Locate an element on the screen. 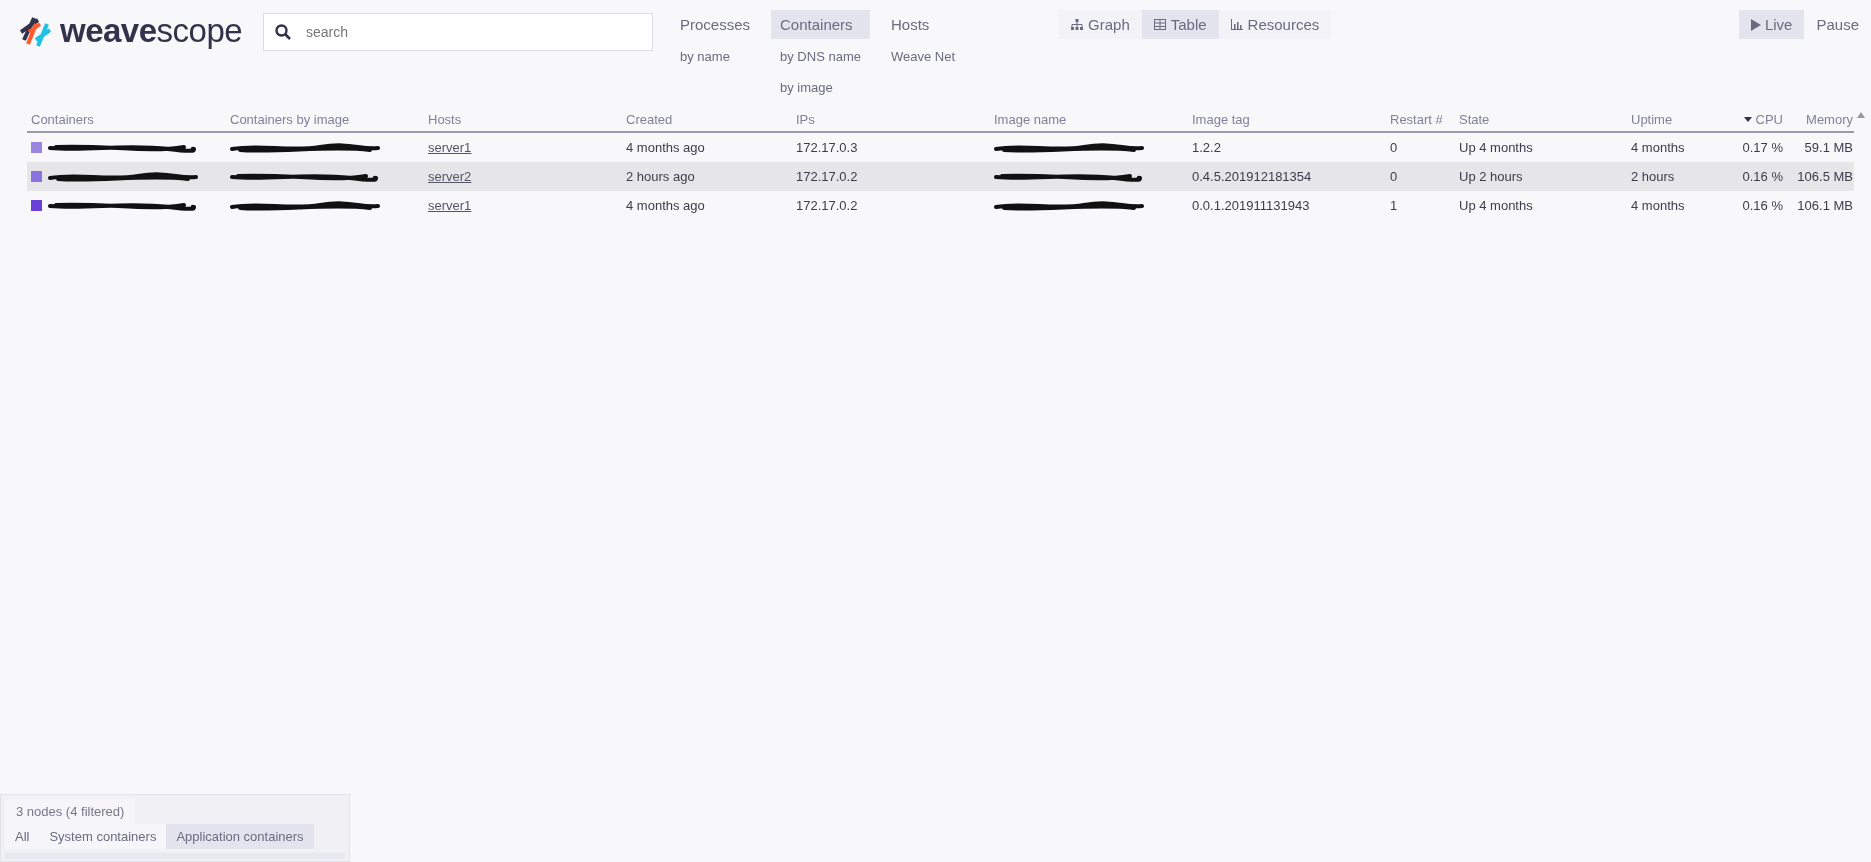 Image resolution: width=1871 pixels, height=862 pixels. table-cell: 0.4.5.201912181354 is located at coordinates (1252, 176).